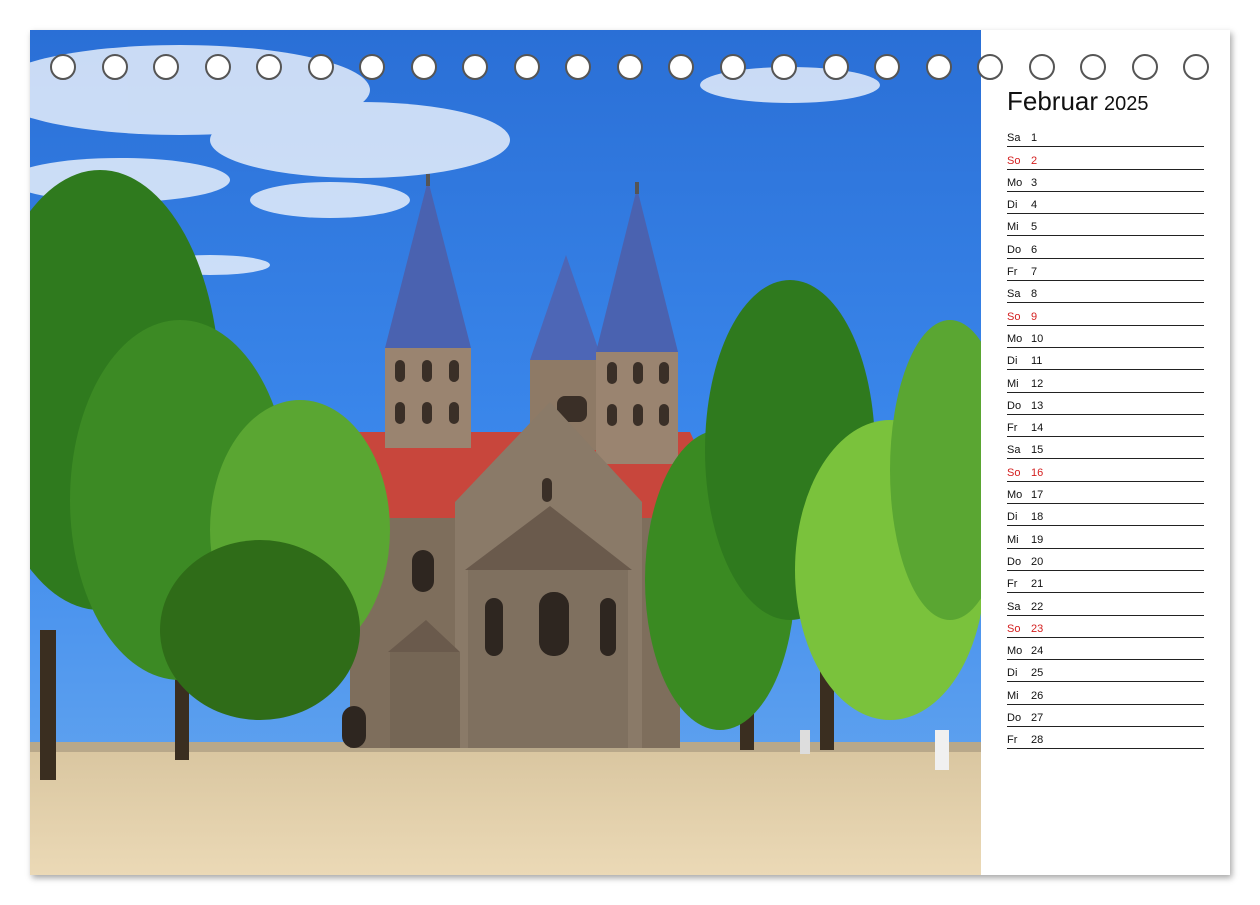 The width and height of the screenshot is (1260, 905). What do you see at coordinates (1037, 472) in the screenshot?
I see `day-number: 16` at bounding box center [1037, 472].